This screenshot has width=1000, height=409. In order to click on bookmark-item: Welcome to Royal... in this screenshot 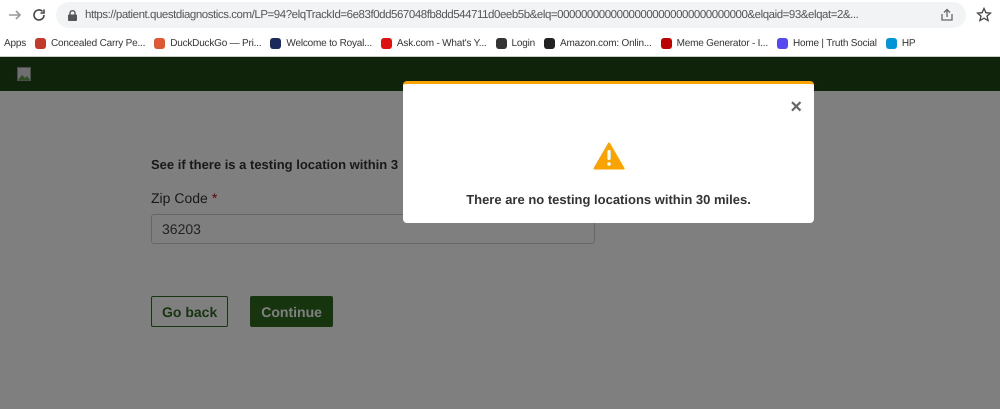, I will do `click(321, 43)`.